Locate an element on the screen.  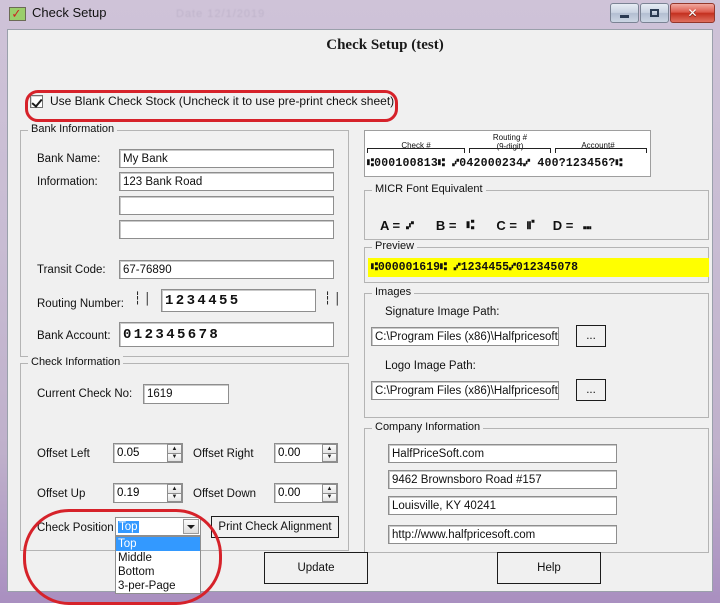
information-line1-input: 123 Bank Road is located at coordinates (226, 181).